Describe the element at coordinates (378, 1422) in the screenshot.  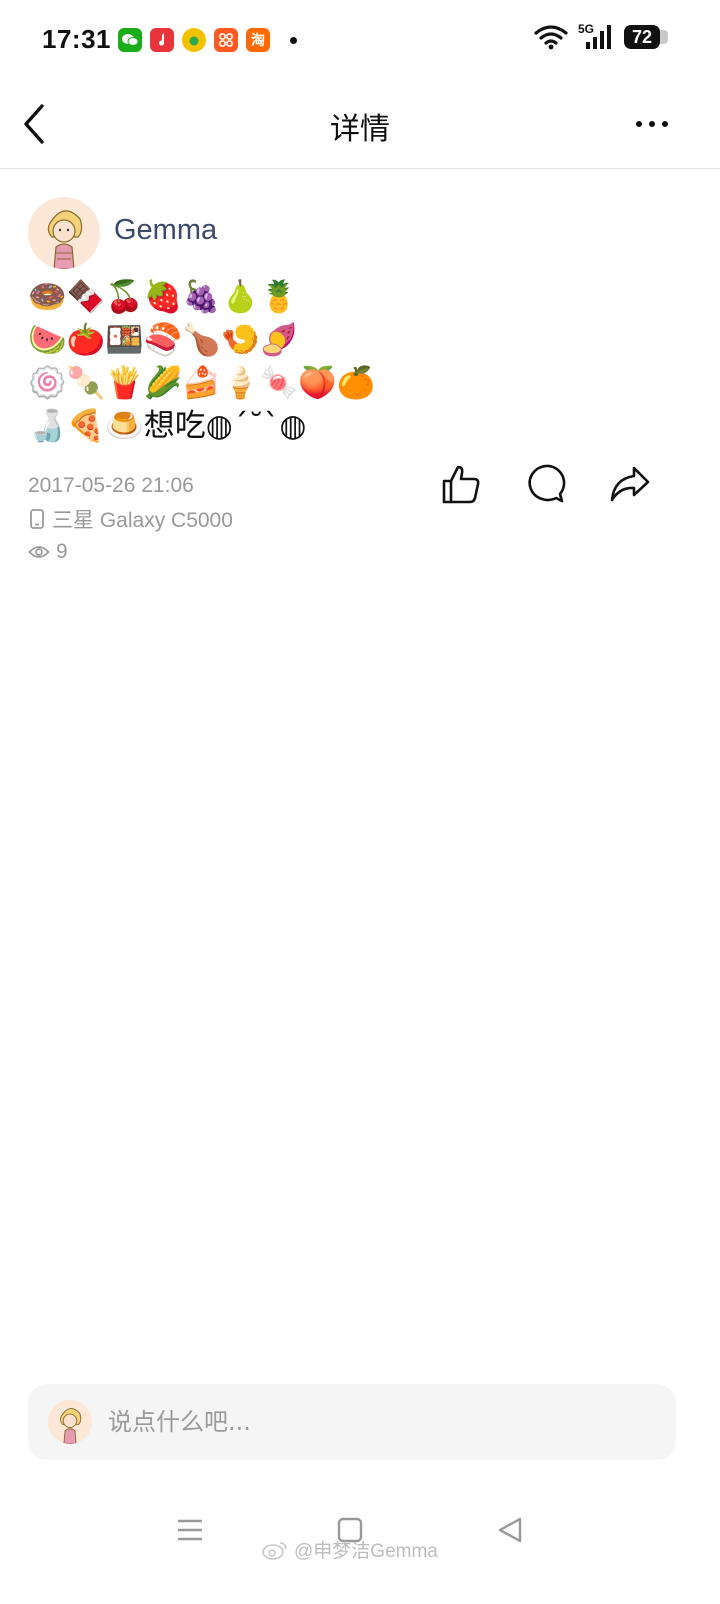
I see `comment-input` at that location.